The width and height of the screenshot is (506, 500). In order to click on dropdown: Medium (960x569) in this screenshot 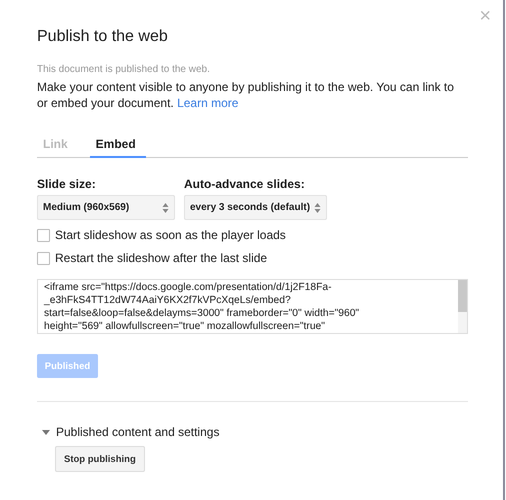, I will do `click(106, 207)`.